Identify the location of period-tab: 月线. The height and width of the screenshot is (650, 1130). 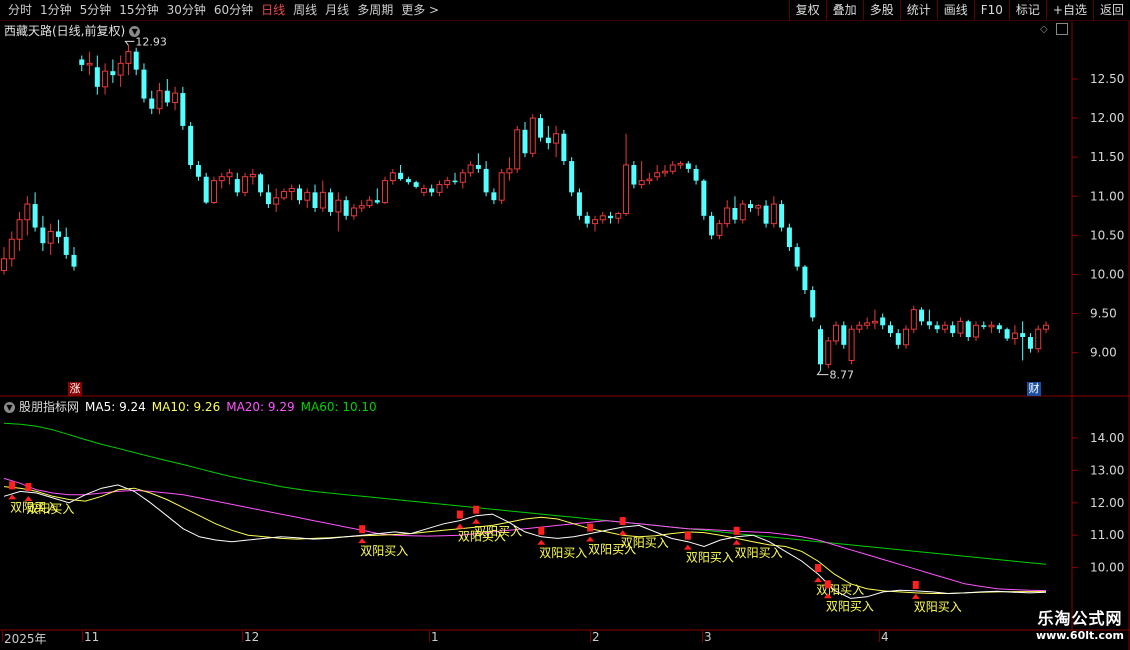
(337, 10).